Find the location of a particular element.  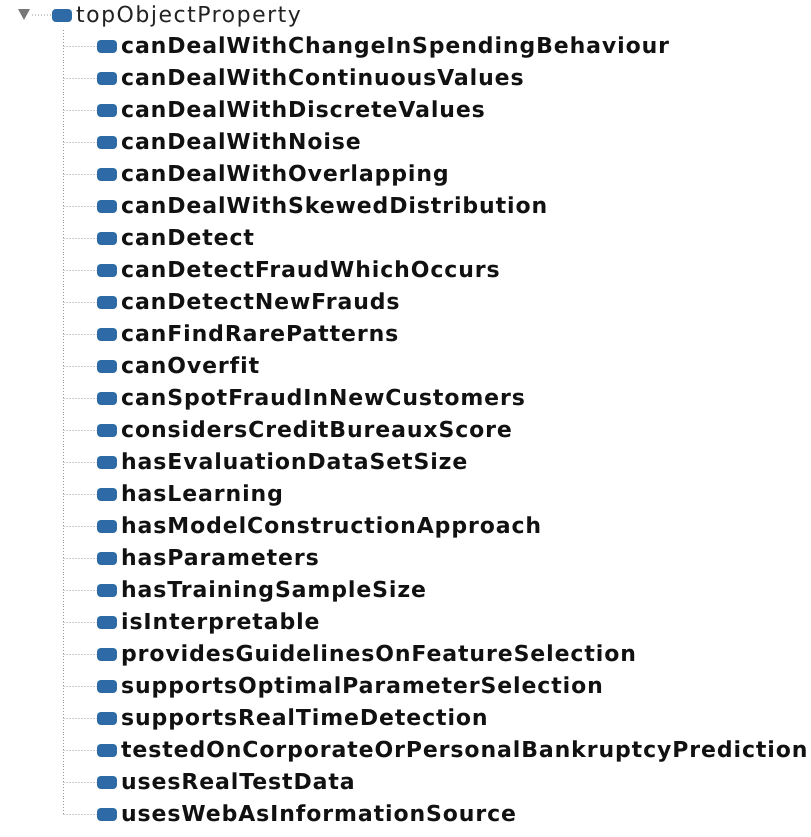

tree-item: canDealWithOverlapping is located at coordinates (285, 174).